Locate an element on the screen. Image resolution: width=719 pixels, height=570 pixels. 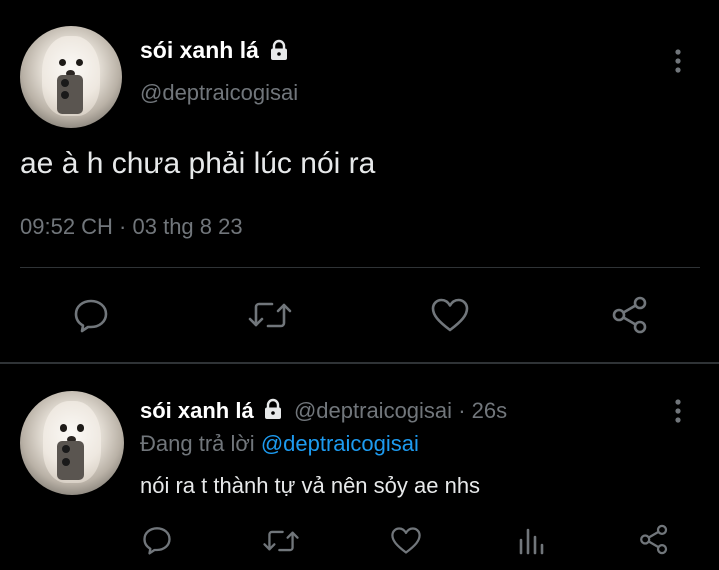
section-divider is located at coordinates (359, 363).